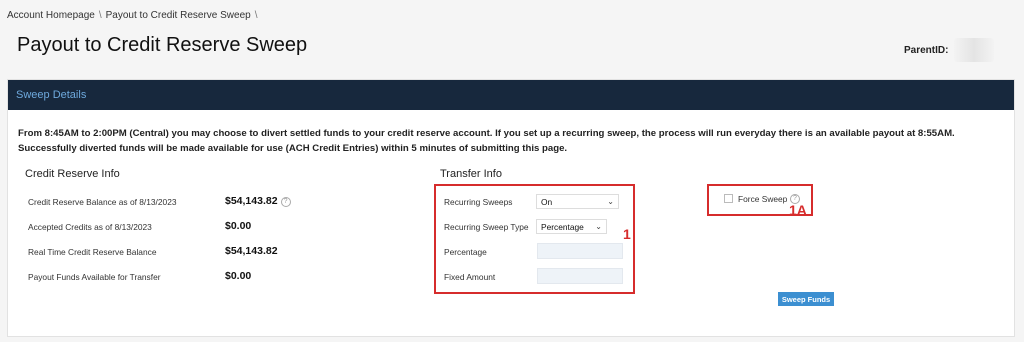 The image size is (1024, 342). I want to click on force-sweep-label: Force Sweep, so click(763, 199).